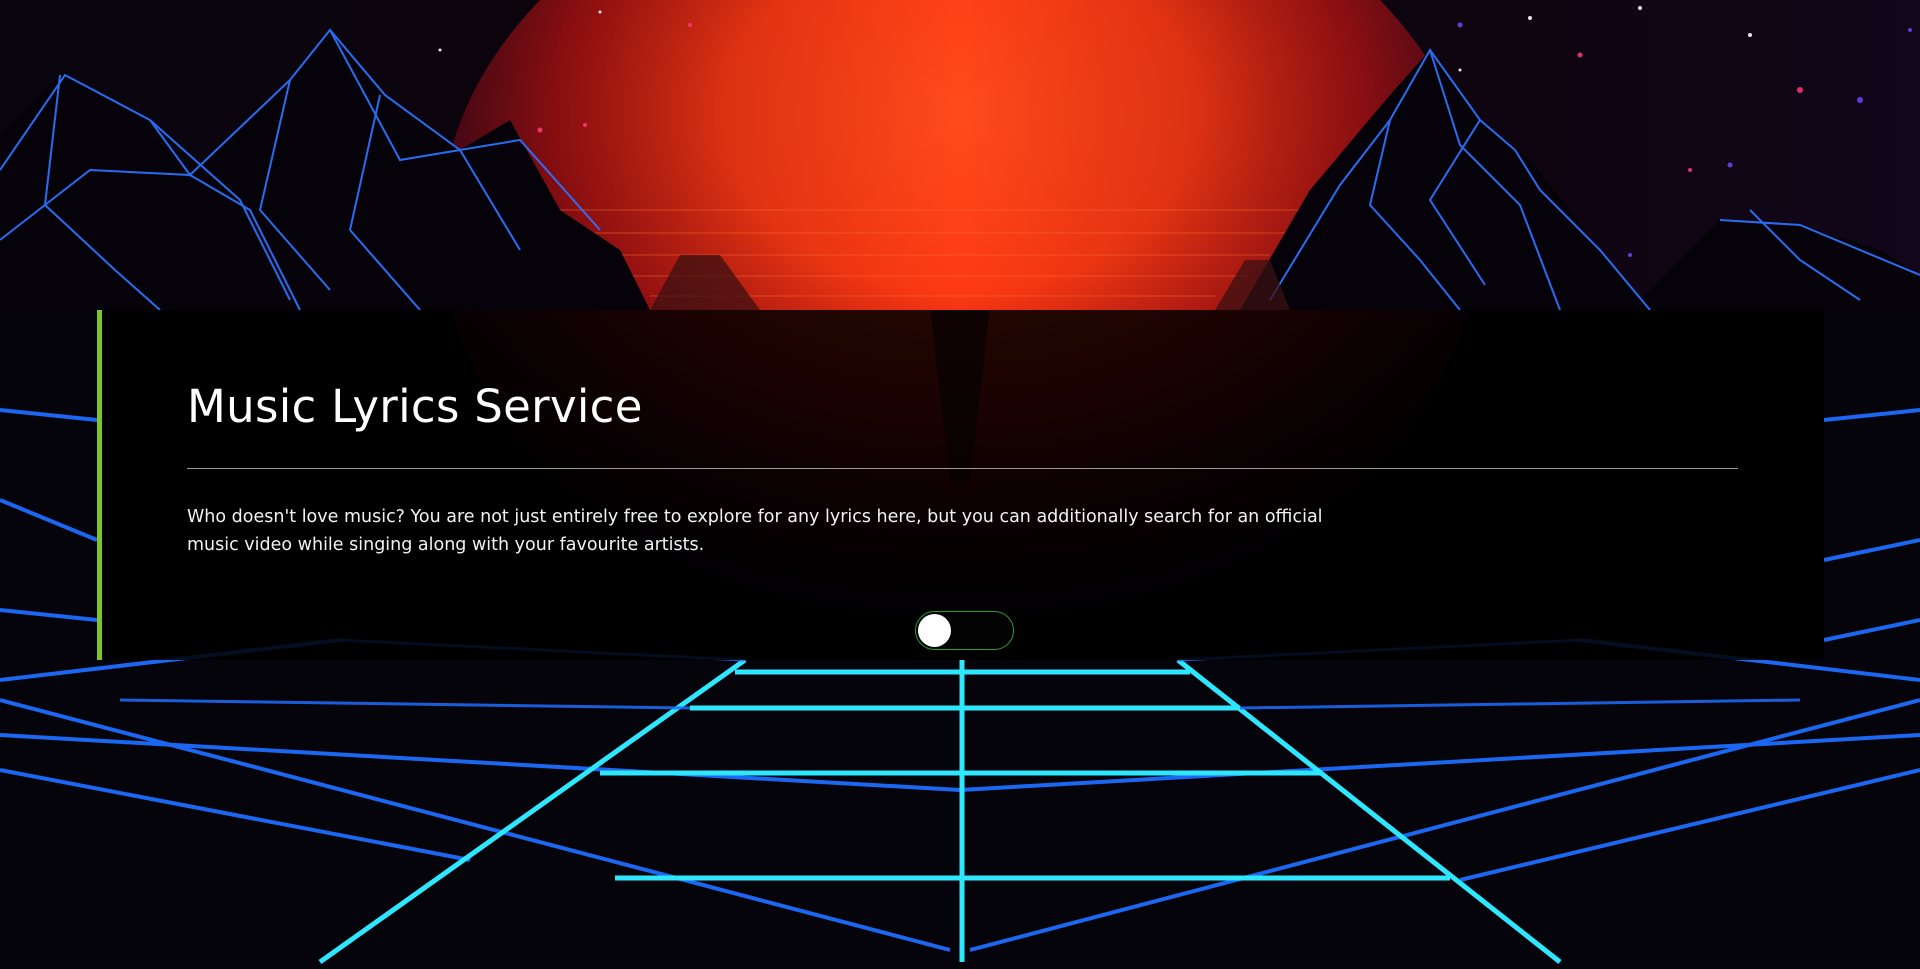 The height and width of the screenshot is (969, 1920). I want to click on toggle-knob, so click(934, 630).